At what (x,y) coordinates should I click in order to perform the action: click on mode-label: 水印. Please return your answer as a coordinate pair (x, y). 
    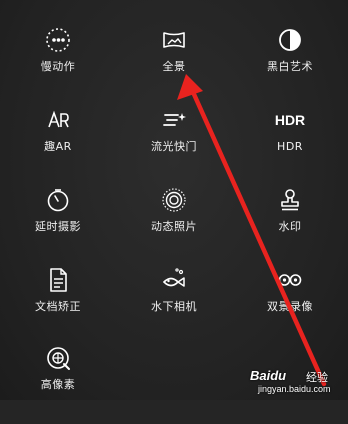
    Looking at the image, I should click on (290, 226).